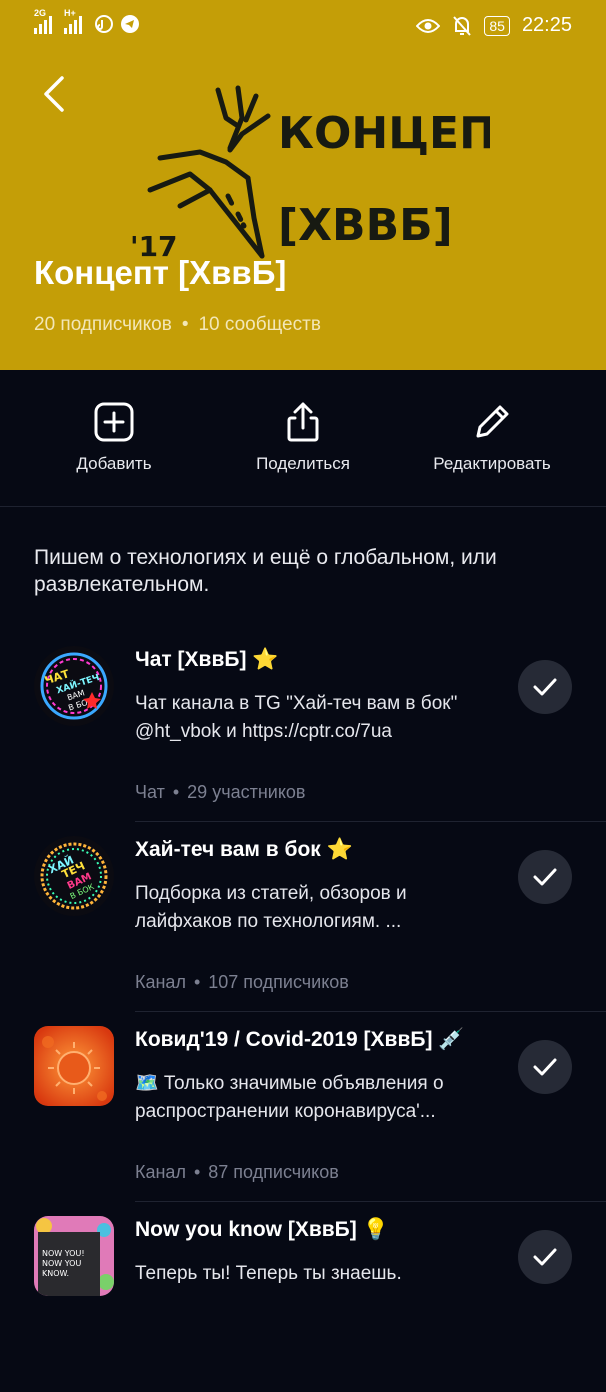 Image resolution: width=606 pixels, height=1392 pixels. I want to click on item-count: 87 подписчиков, so click(273, 1172).